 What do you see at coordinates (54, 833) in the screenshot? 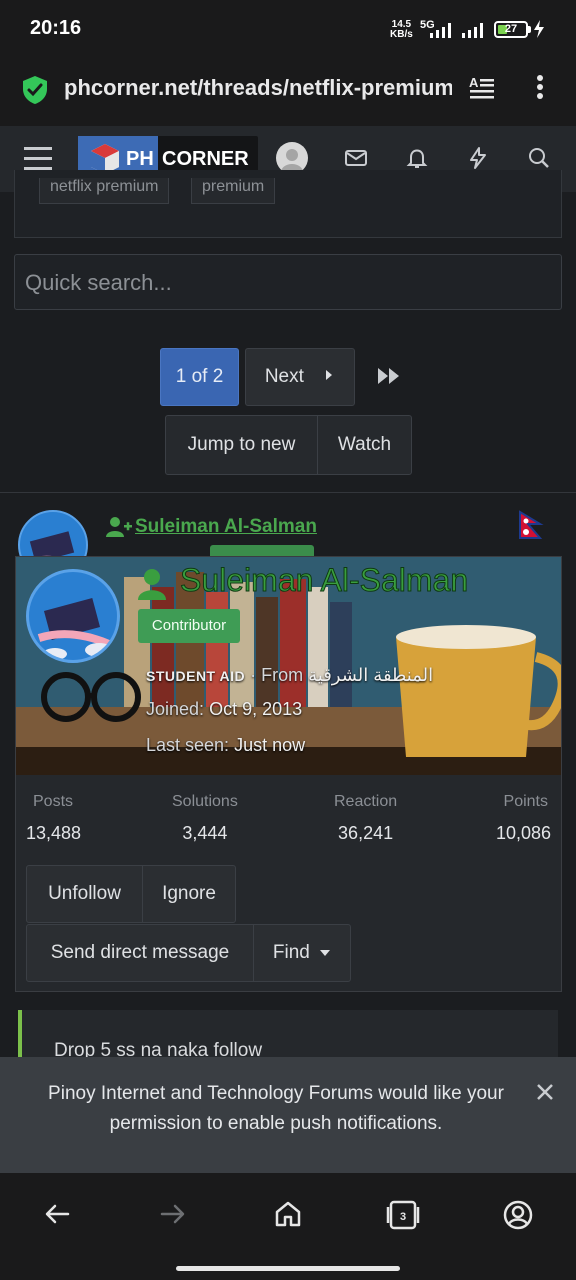
I see `stat-value: 13,488` at bounding box center [54, 833].